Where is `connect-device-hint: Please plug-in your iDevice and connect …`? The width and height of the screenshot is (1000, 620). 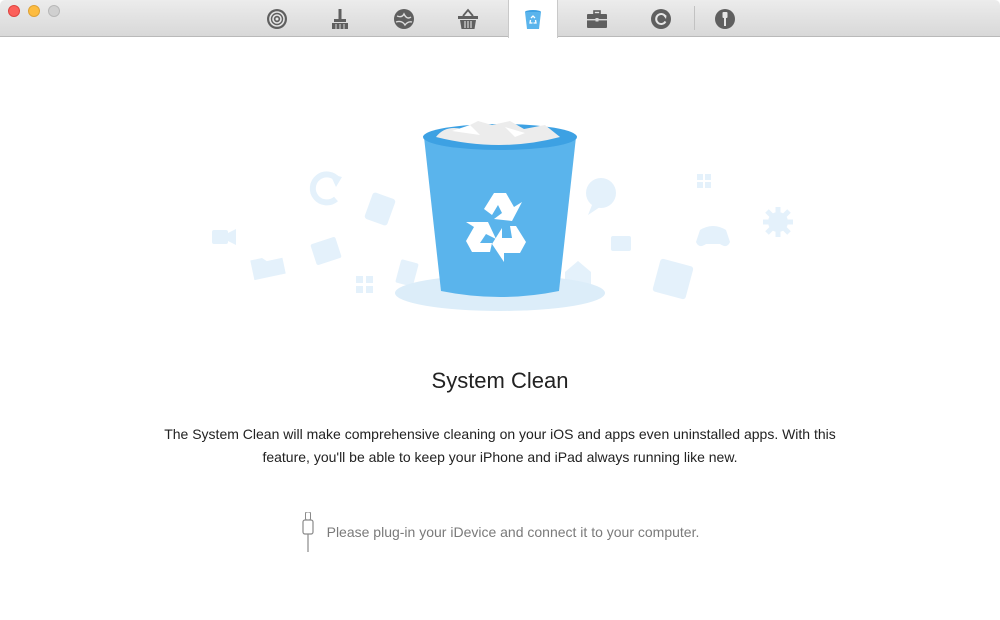 connect-device-hint: Please plug-in your iDevice and connect … is located at coordinates (500, 532).